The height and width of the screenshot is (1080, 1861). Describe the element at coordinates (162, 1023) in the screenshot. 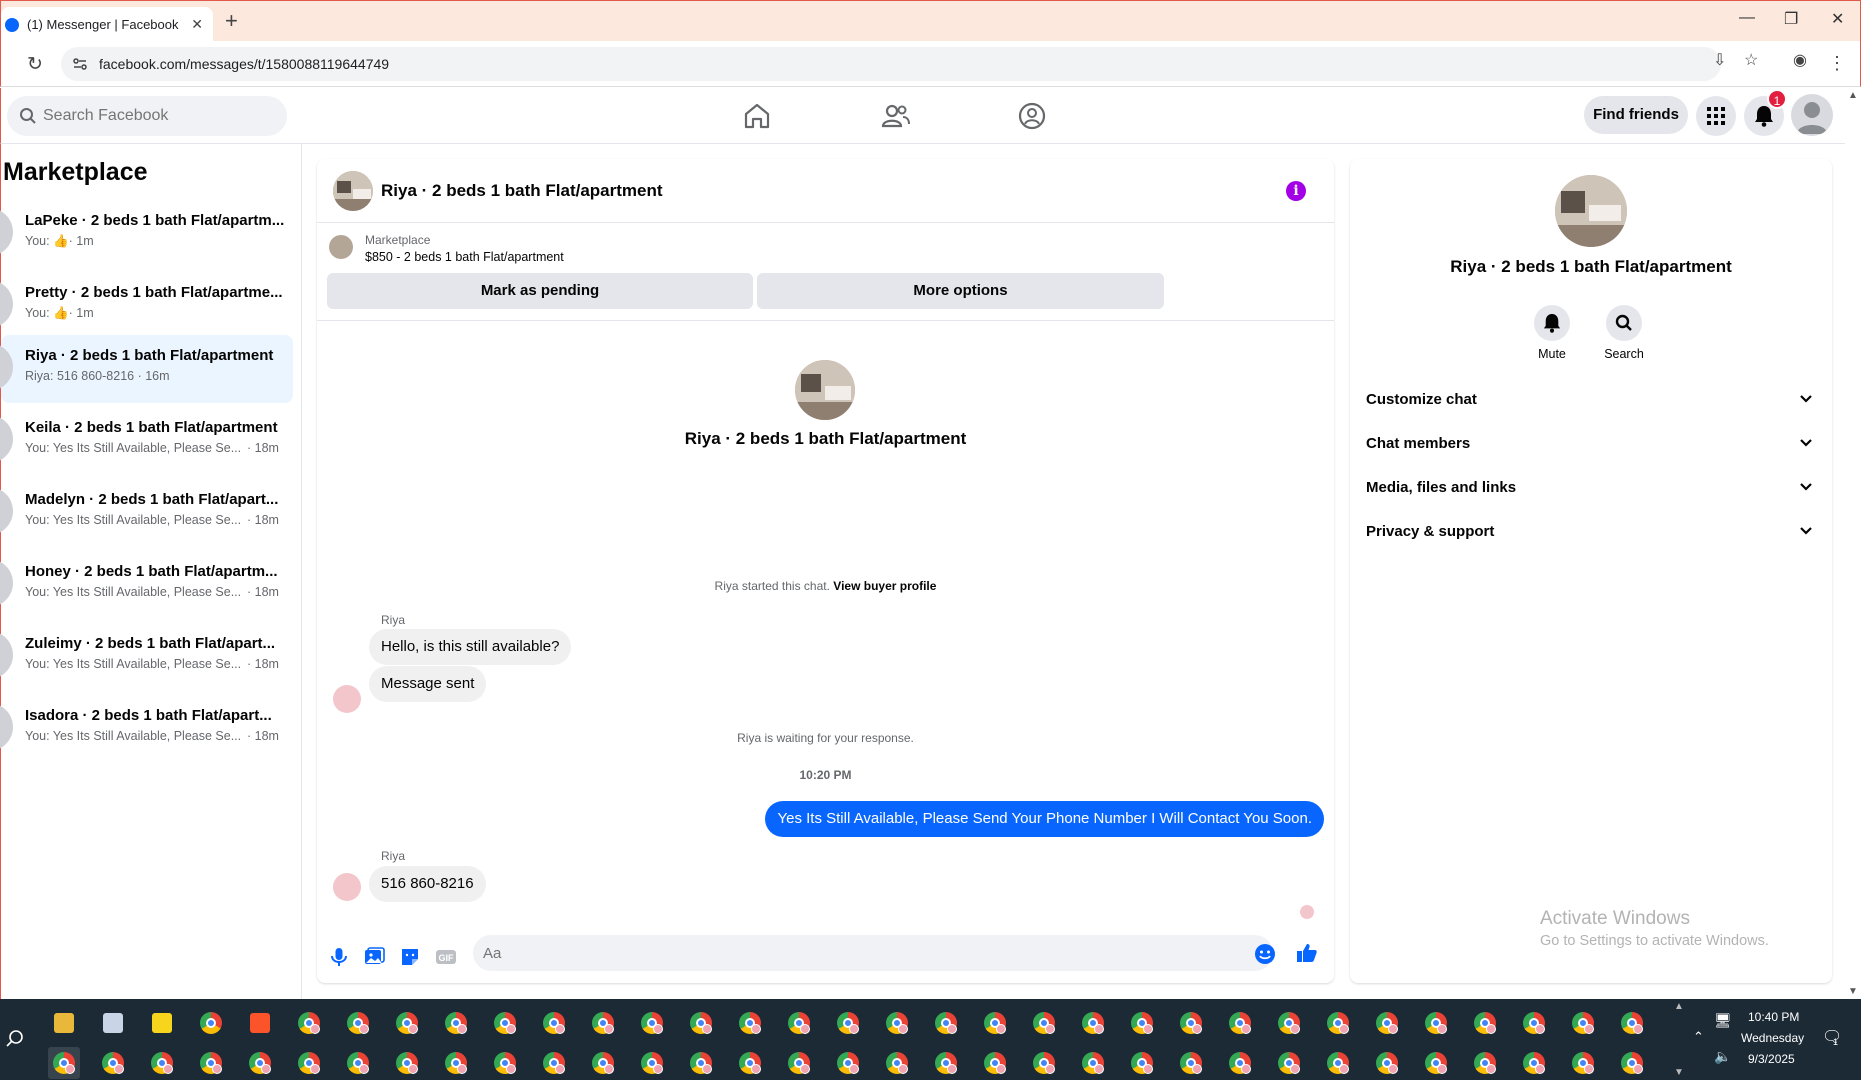

I see `sticky-notes-icon` at that location.